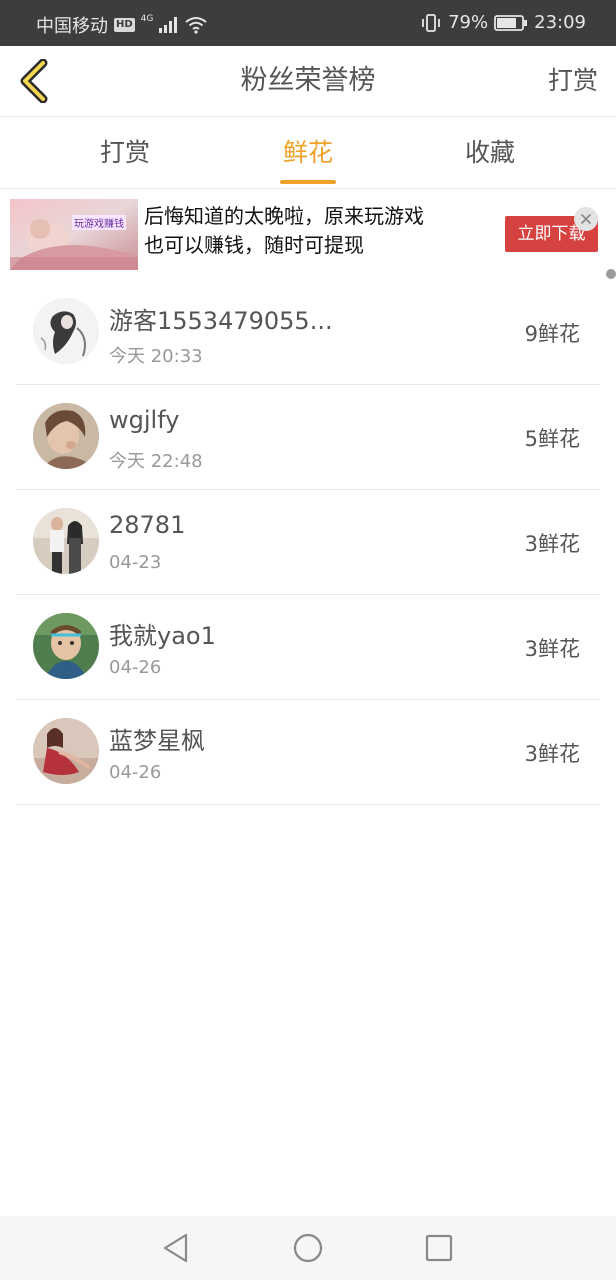 The height and width of the screenshot is (1280, 616). I want to click on fan-time: 今天 20:33, so click(156, 356).